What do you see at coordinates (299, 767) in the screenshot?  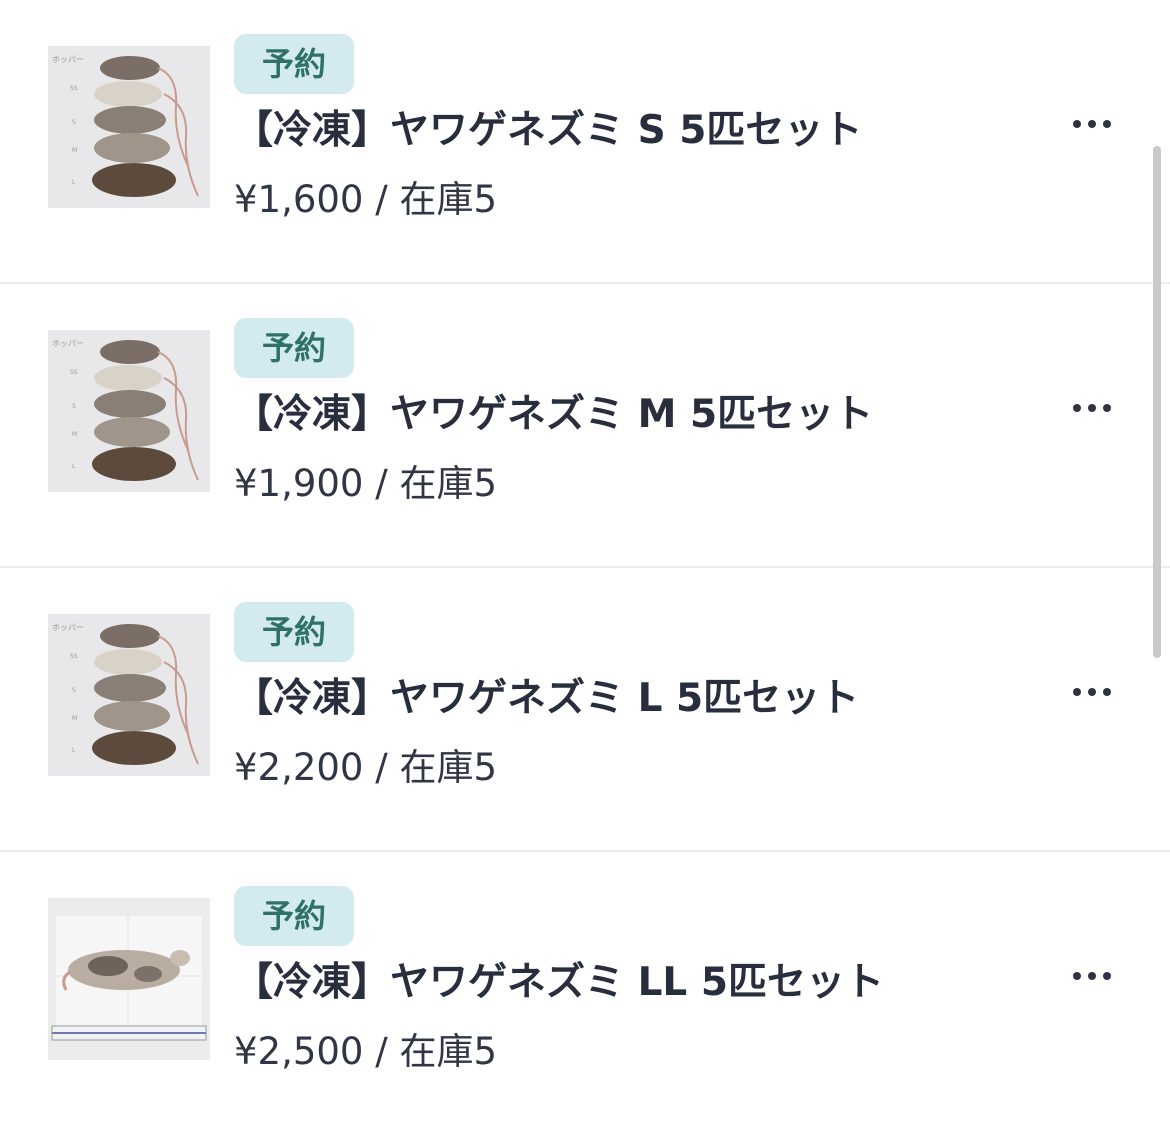 I see `product-price: ¥2,200` at bounding box center [299, 767].